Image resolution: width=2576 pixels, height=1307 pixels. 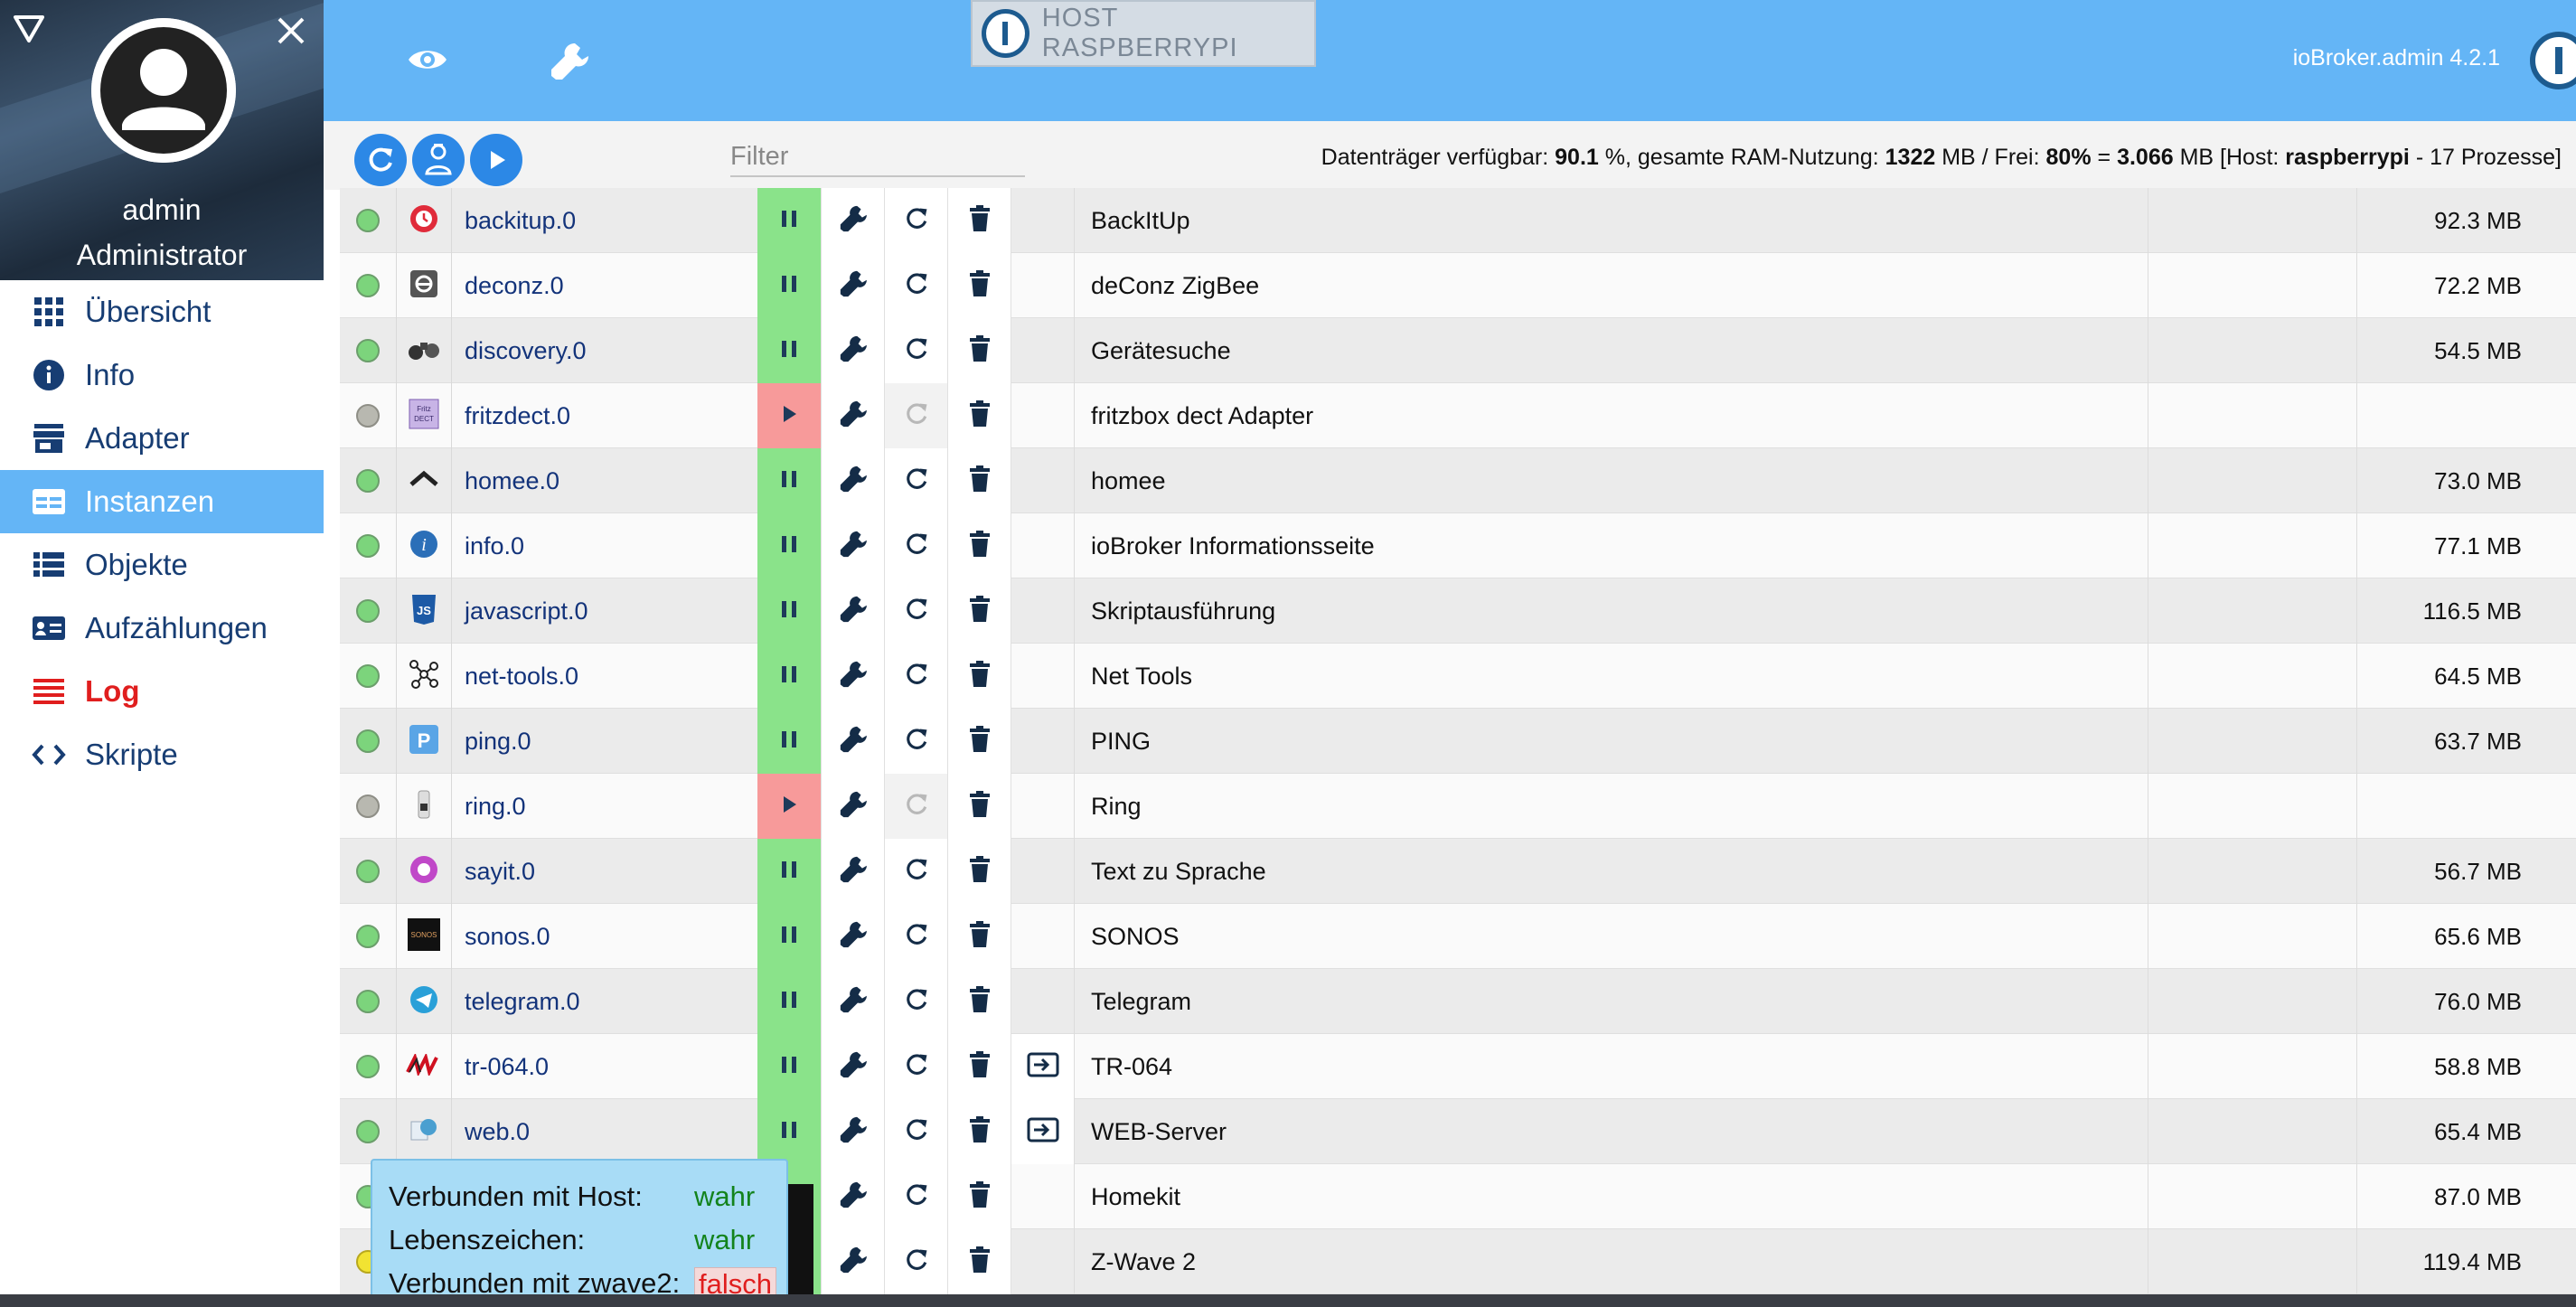 I want to click on instance-name: ping.0, so click(x=549, y=741).